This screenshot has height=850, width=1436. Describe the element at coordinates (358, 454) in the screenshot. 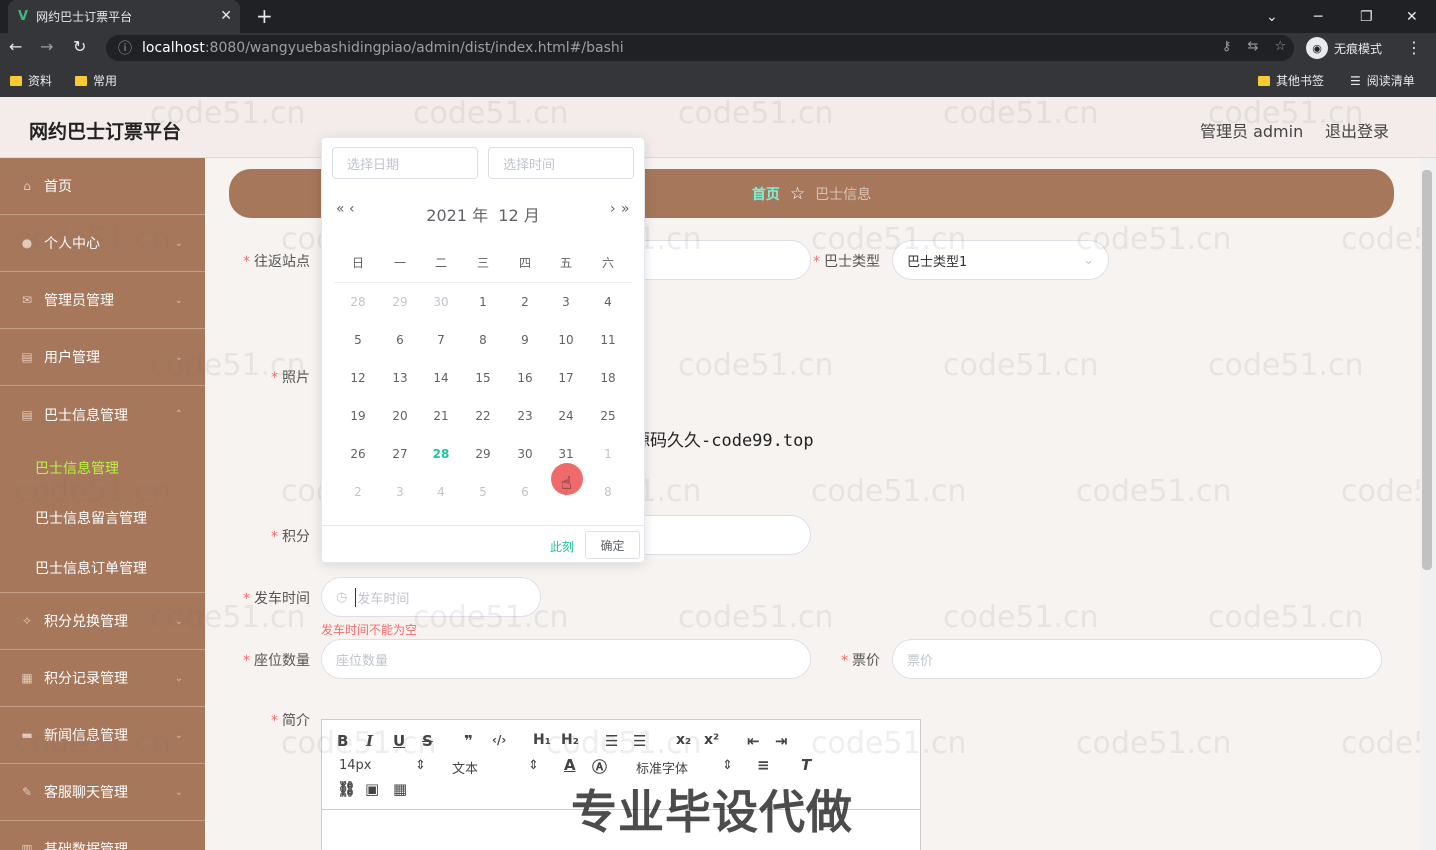

I see `calendar-day: 26` at that location.